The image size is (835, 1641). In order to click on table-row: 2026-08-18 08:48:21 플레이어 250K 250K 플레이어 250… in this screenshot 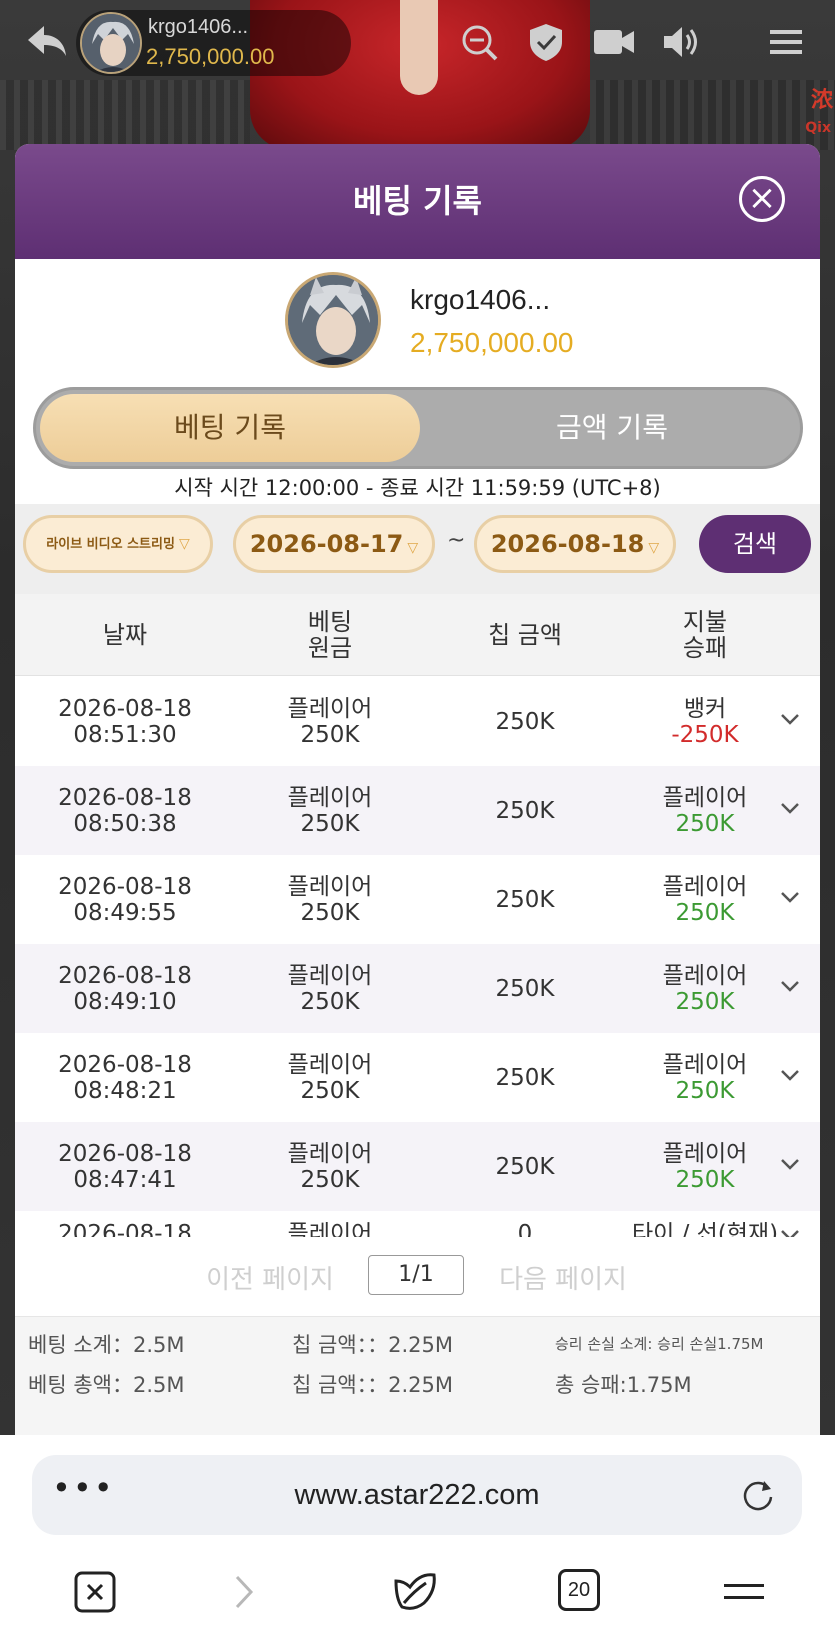, I will do `click(417, 1077)`.